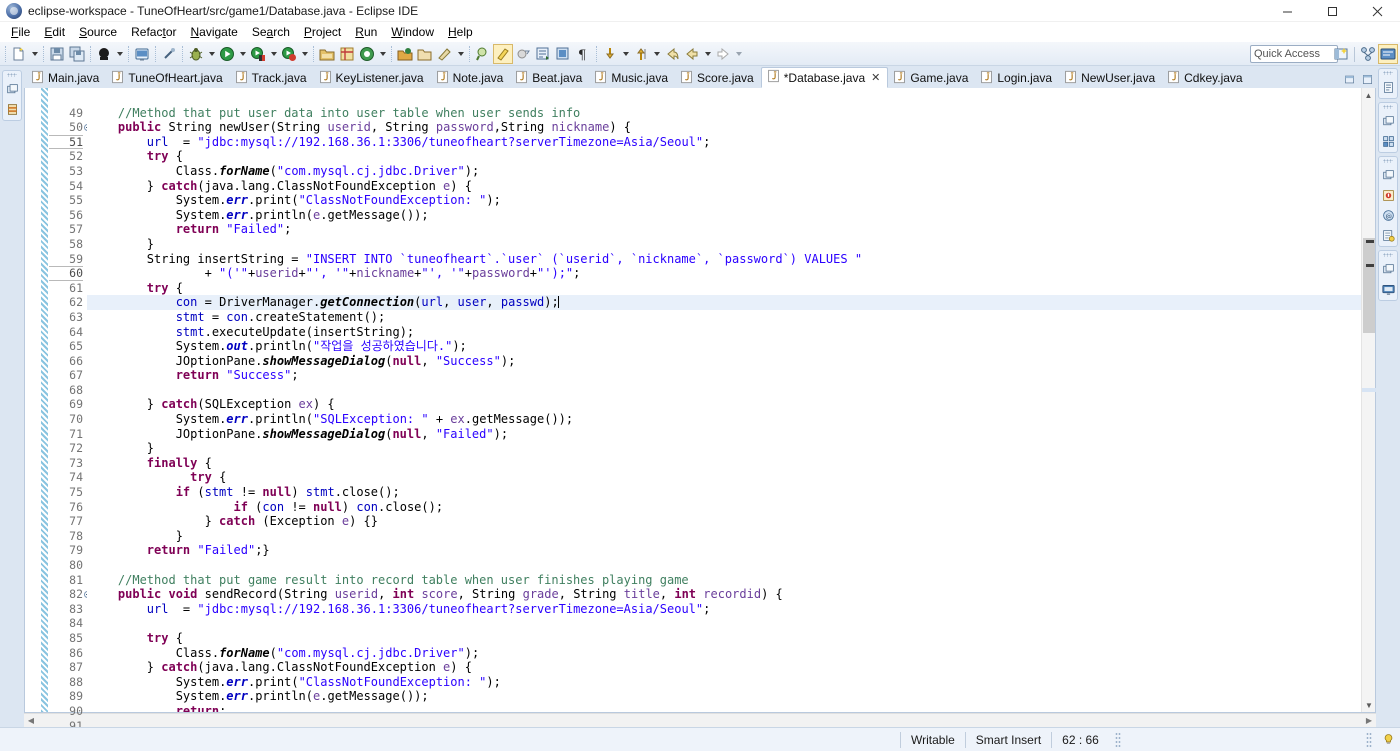 Image resolution: width=1400 pixels, height=751 pixels. What do you see at coordinates (1388, 195) in the screenshot?
I see `problems-view-icon` at bounding box center [1388, 195].